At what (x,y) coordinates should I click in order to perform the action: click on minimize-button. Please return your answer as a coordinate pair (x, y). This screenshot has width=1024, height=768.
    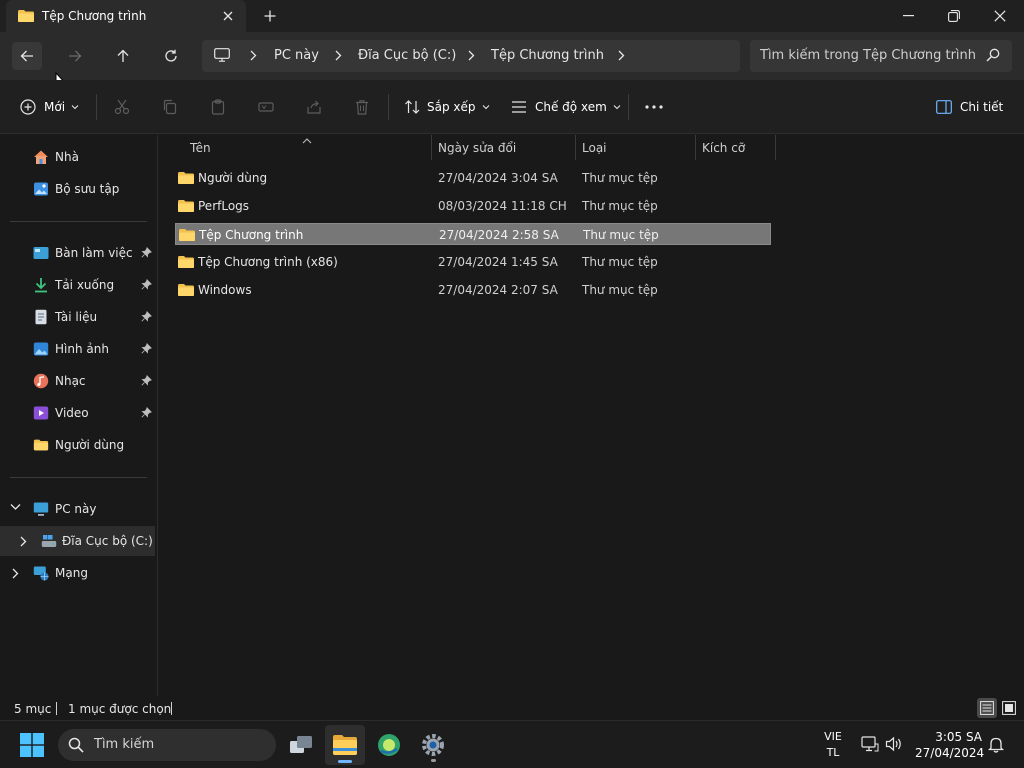
    Looking at the image, I should click on (908, 16).